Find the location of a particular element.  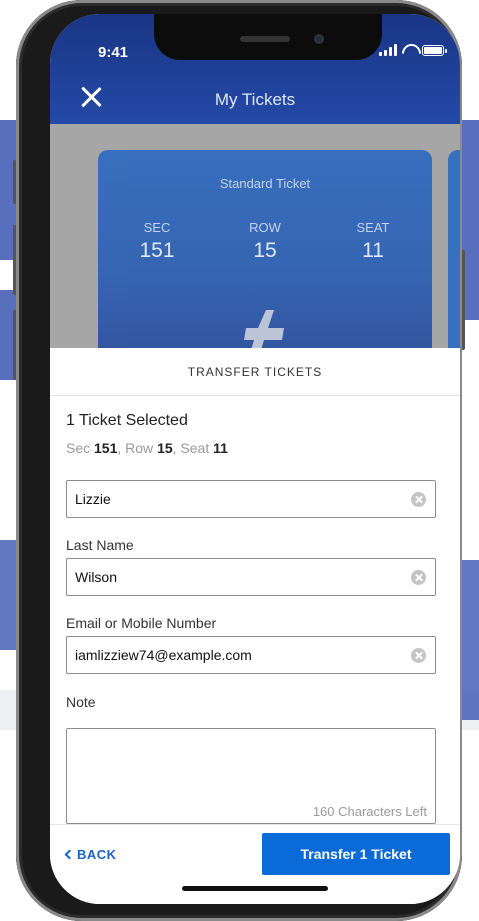

seat-label: SEAT is located at coordinates (373, 227).